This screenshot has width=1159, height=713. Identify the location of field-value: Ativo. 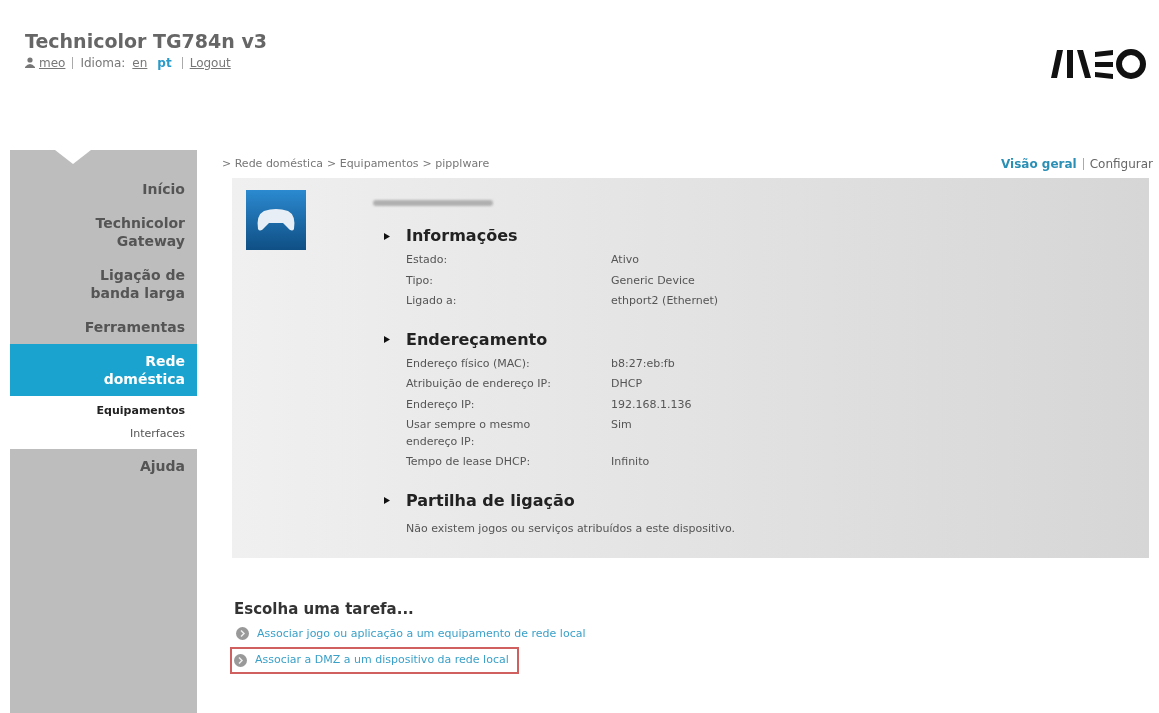
(625, 260).